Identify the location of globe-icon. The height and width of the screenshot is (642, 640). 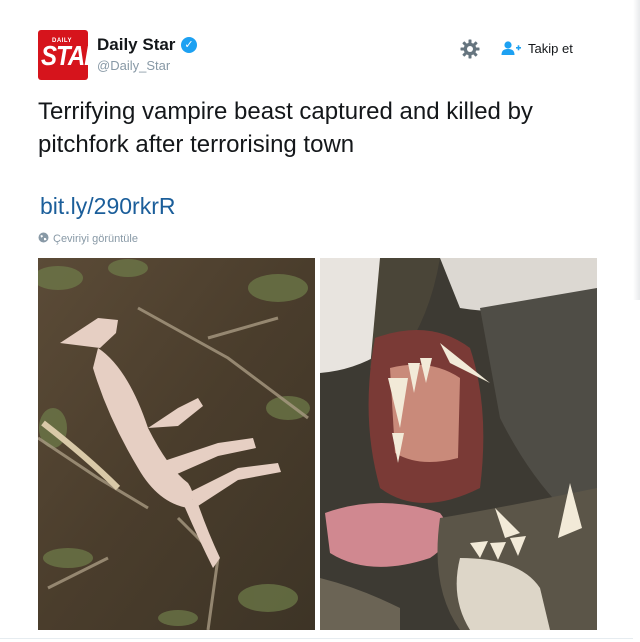
(43, 239).